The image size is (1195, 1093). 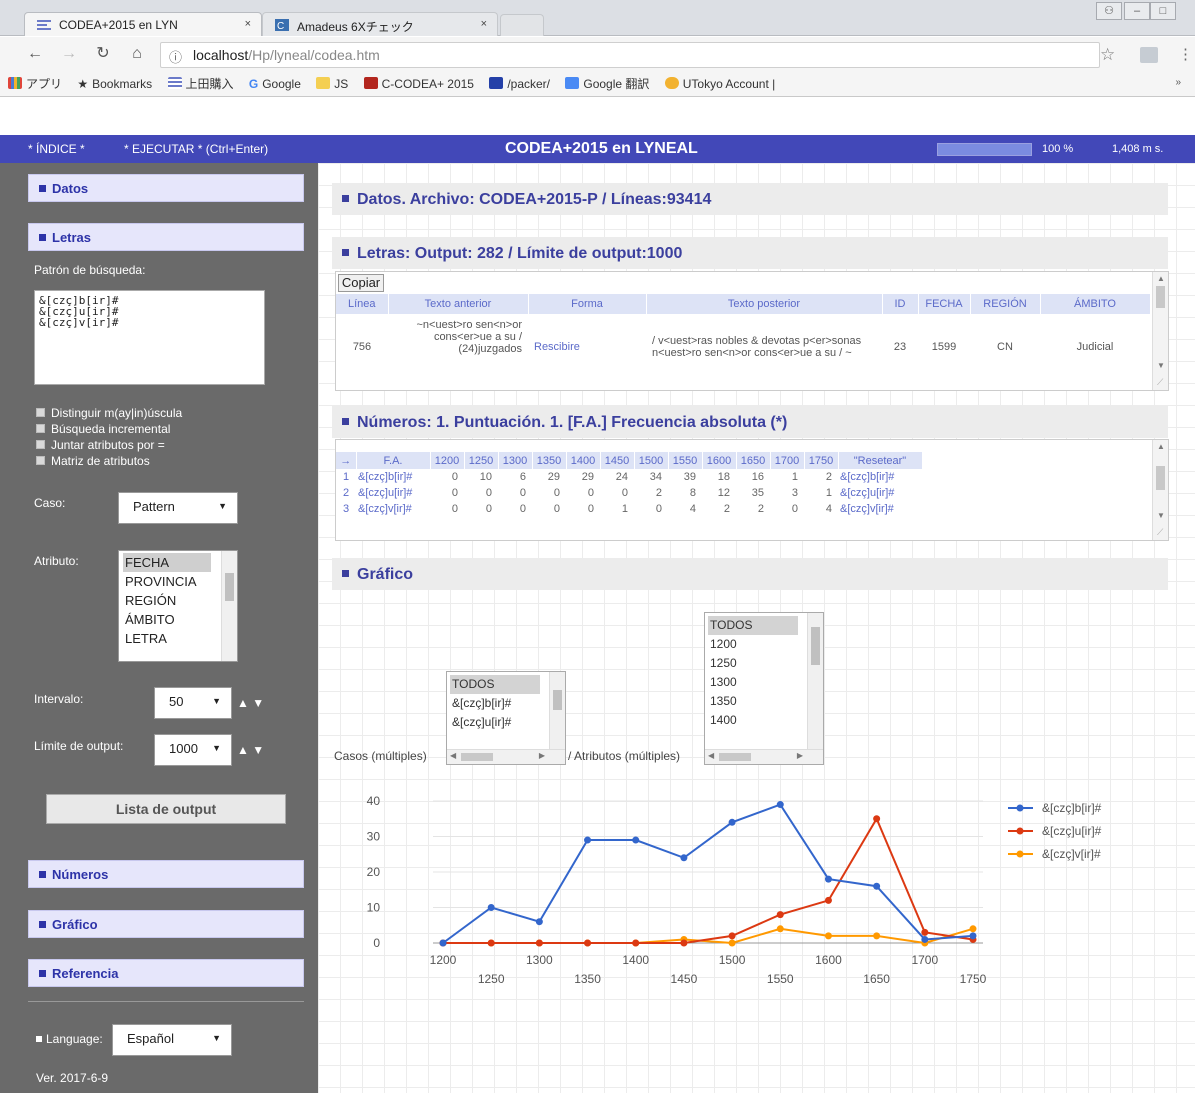 What do you see at coordinates (1185, 54) in the screenshot?
I see `browser-menu-icon: ⋮` at bounding box center [1185, 54].